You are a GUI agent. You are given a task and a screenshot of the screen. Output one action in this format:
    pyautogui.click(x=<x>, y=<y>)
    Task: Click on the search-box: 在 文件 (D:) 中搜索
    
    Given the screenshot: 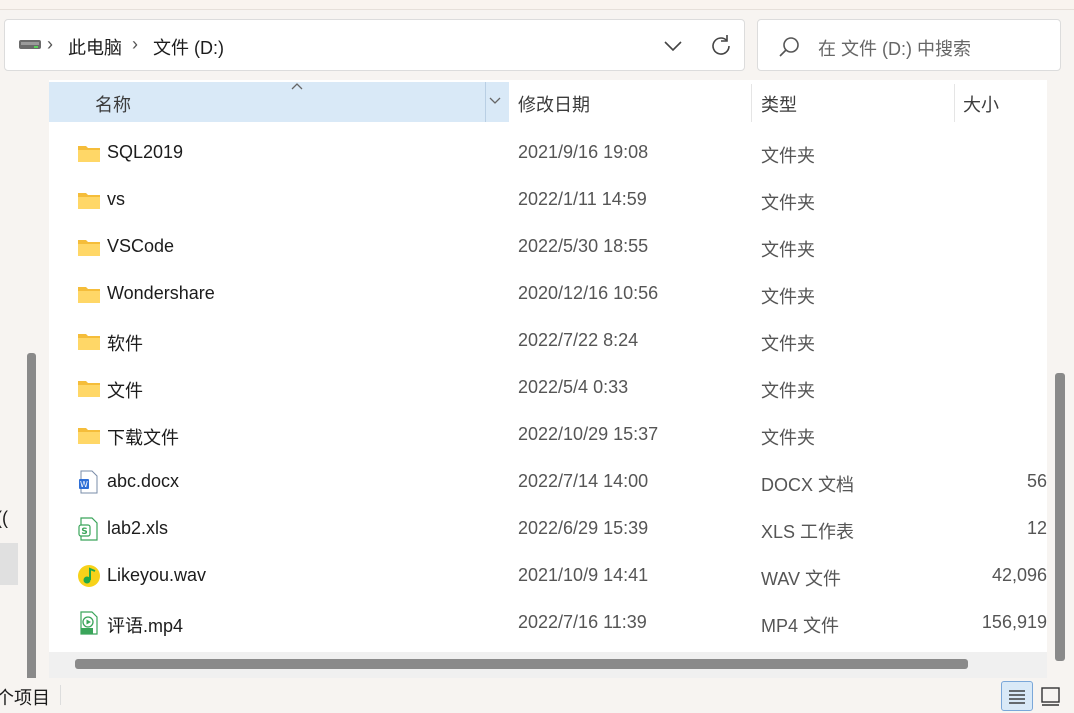 What is the action you would take?
    pyautogui.click(x=909, y=45)
    